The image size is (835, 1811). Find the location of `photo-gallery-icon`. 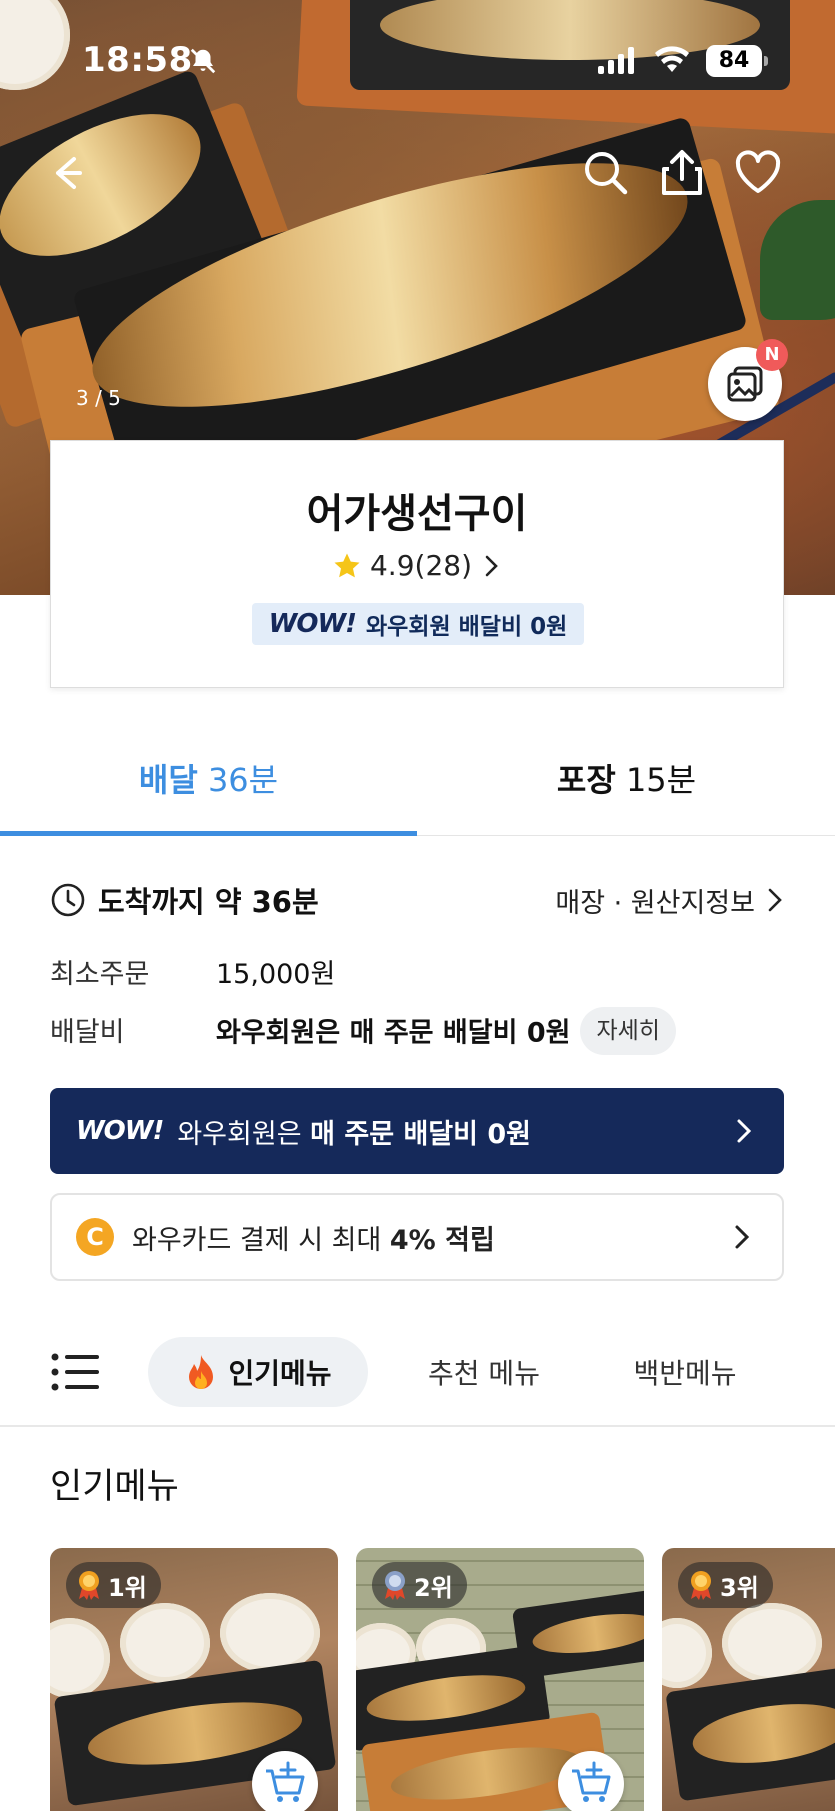

photo-gallery-icon is located at coordinates (745, 384).